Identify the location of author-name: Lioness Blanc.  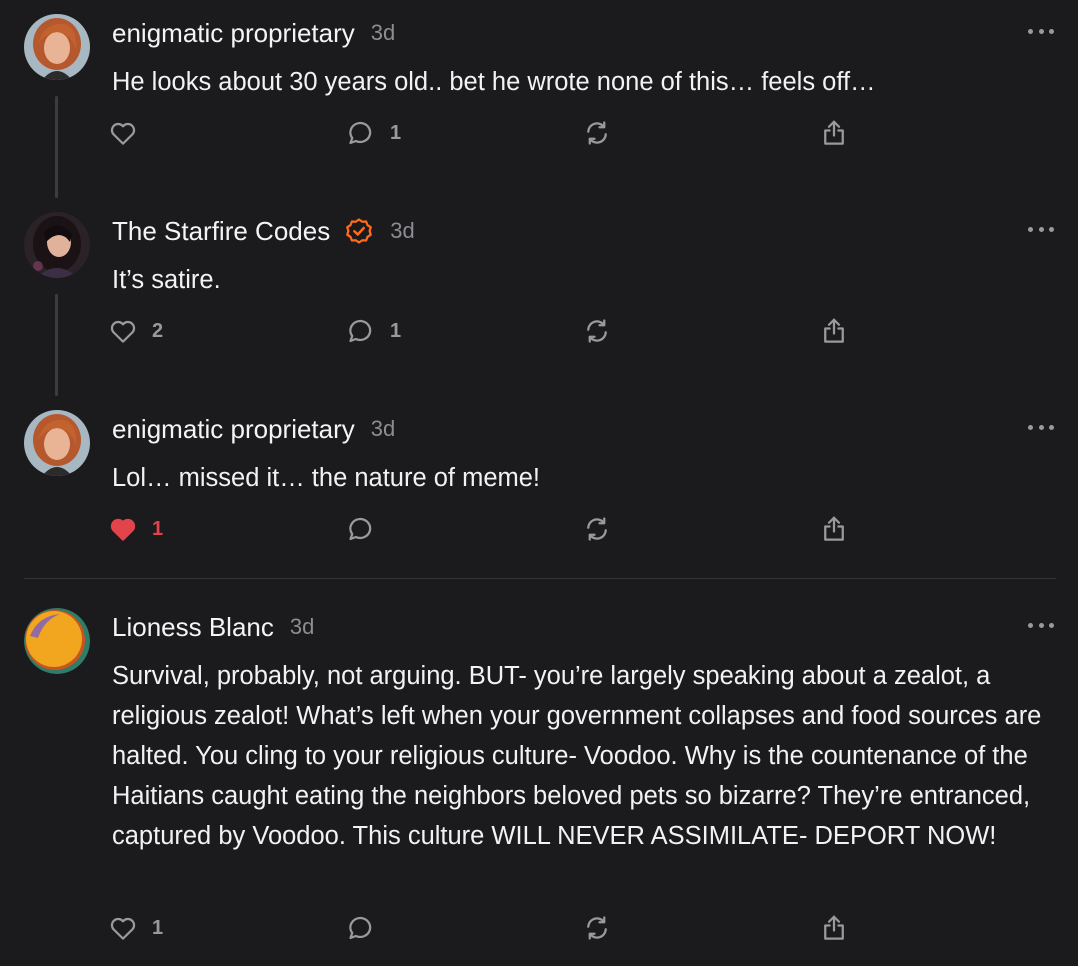
(193, 627).